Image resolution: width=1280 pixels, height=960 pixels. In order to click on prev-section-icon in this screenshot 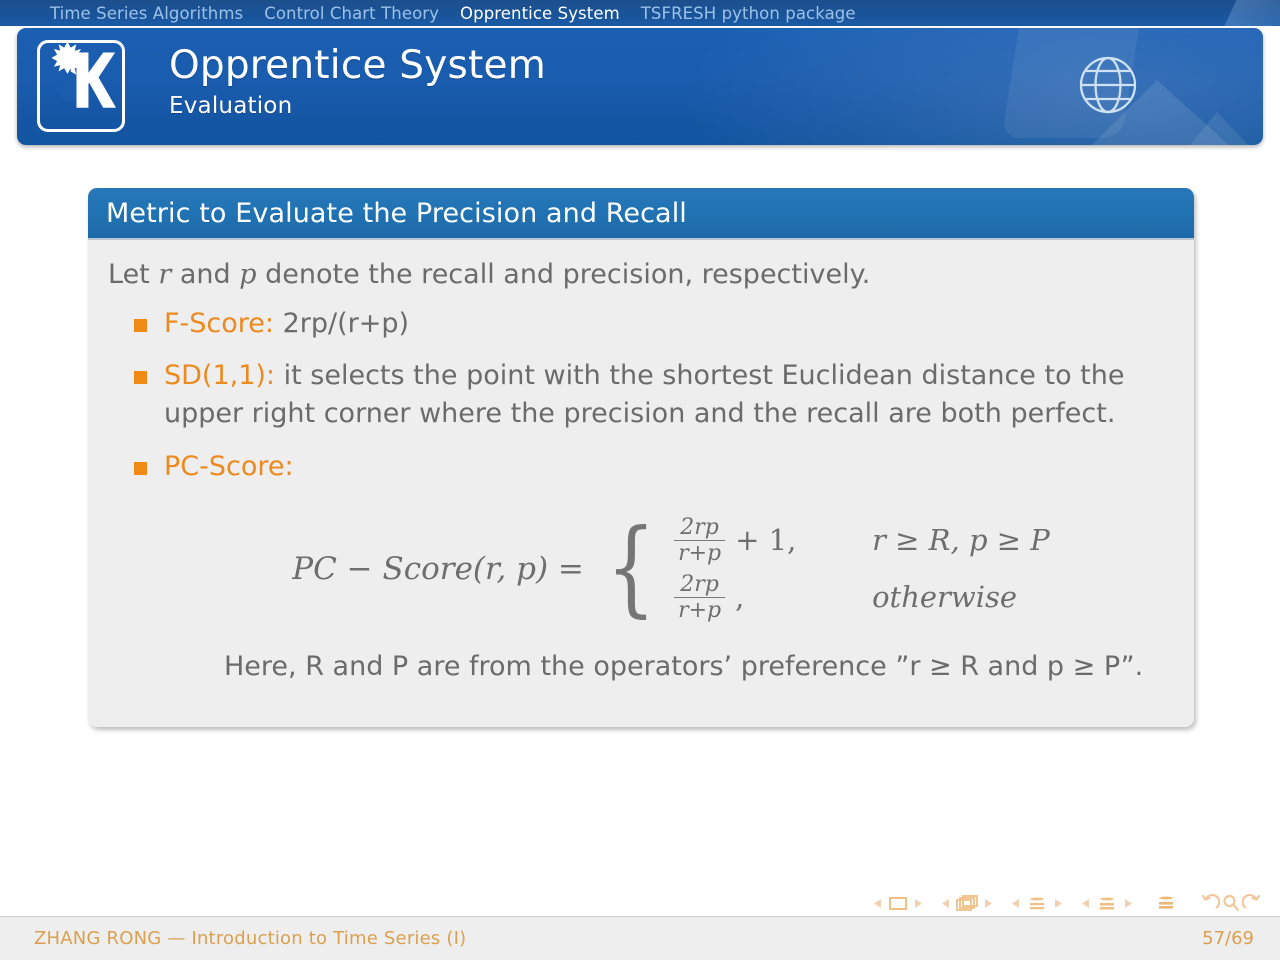, I will do `click(1085, 903)`.